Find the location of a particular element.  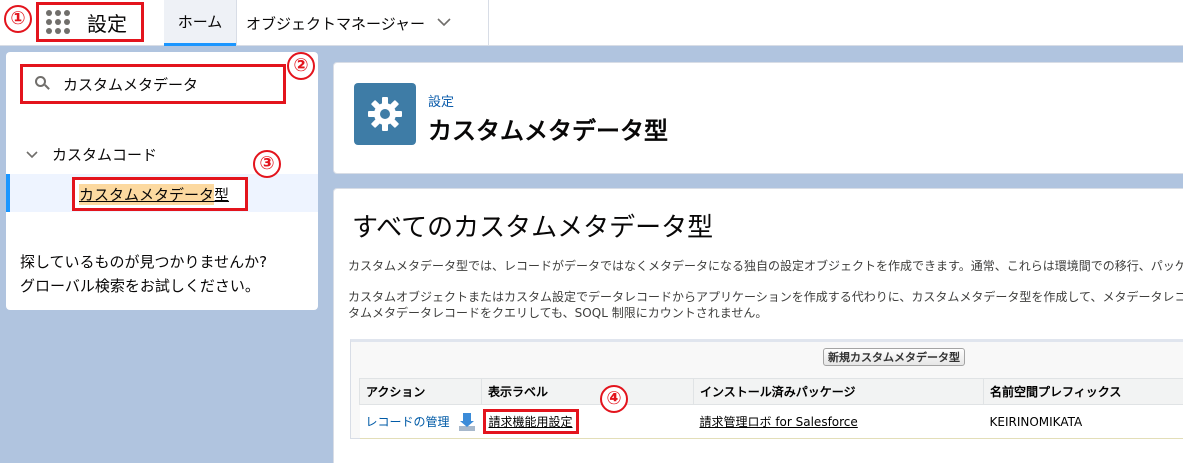

global-nav: 設定 ホーム オブジェクトマネージャー is located at coordinates (591, 23).